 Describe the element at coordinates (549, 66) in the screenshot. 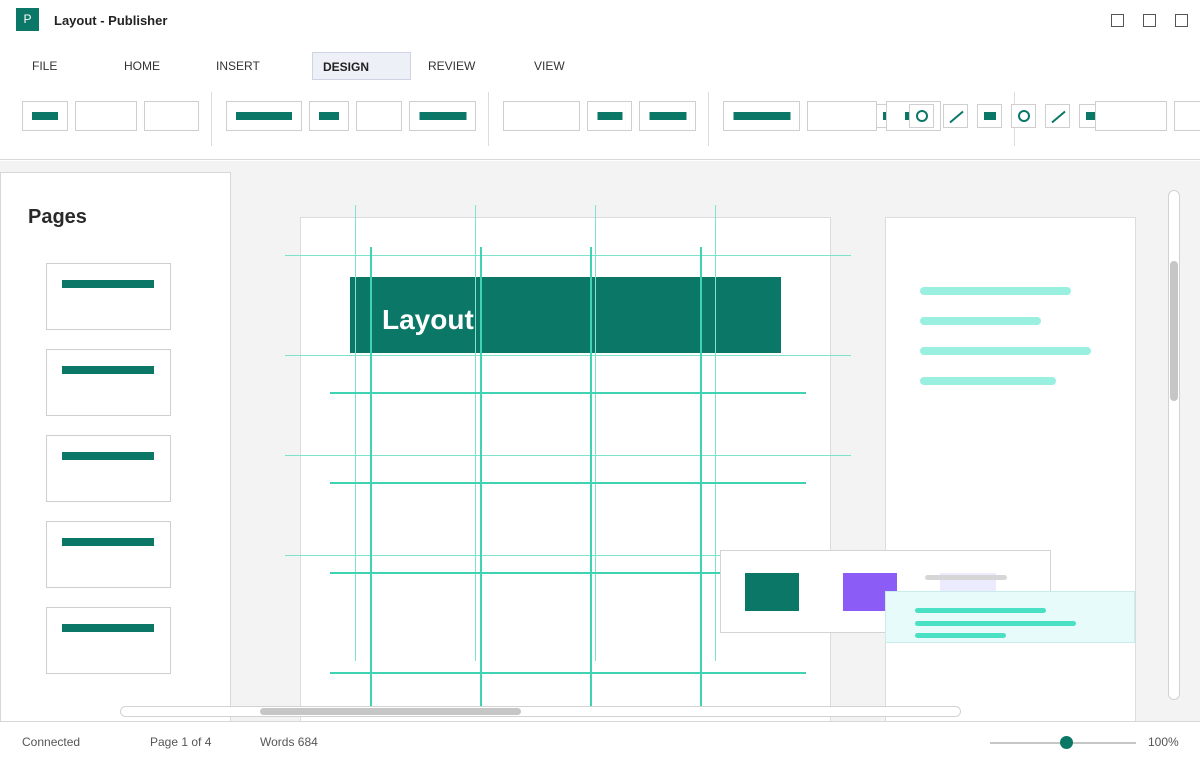

I see `tab-view: VIEW` at that location.